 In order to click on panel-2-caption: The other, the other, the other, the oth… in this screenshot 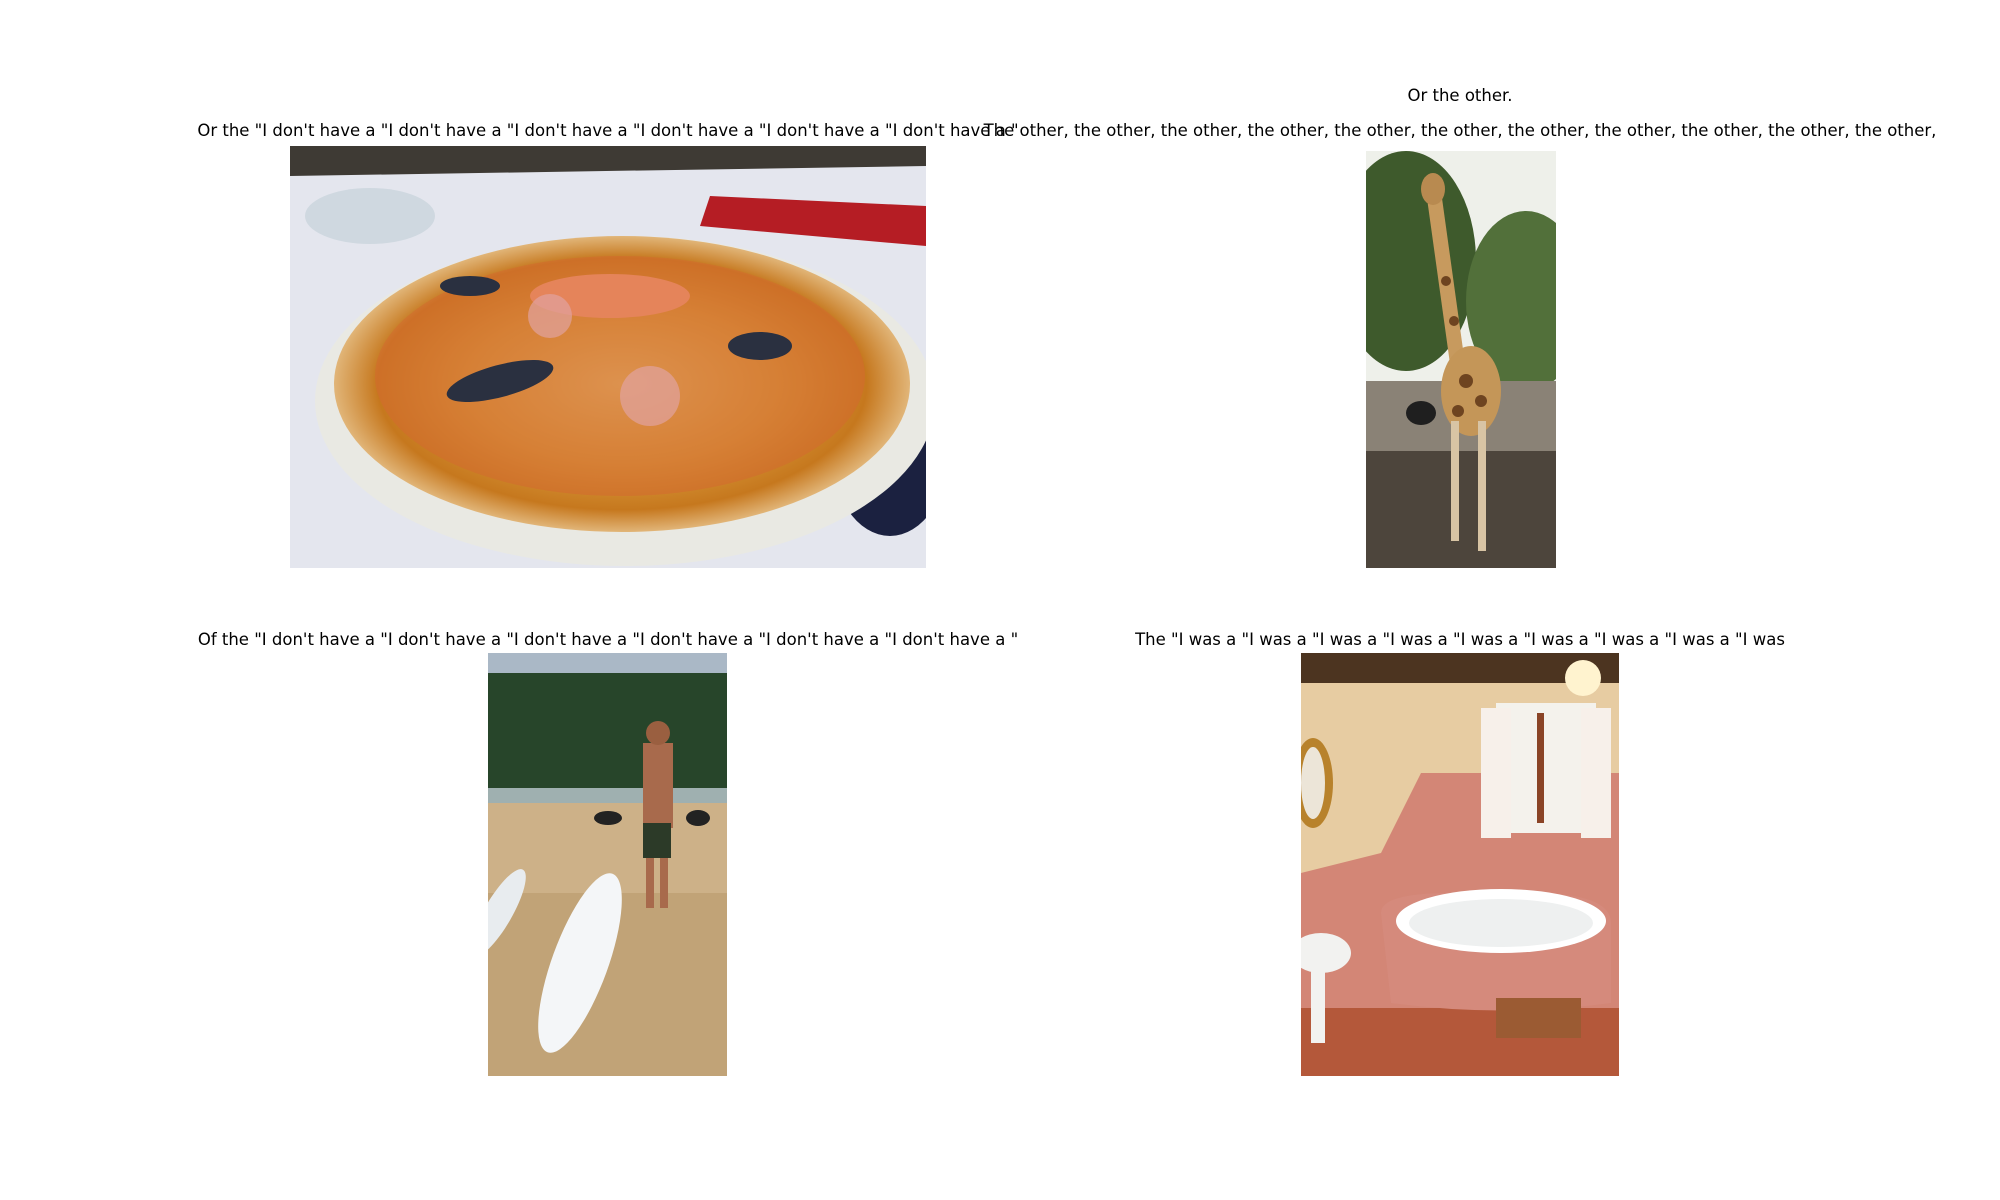, I will do `click(1460, 130)`.